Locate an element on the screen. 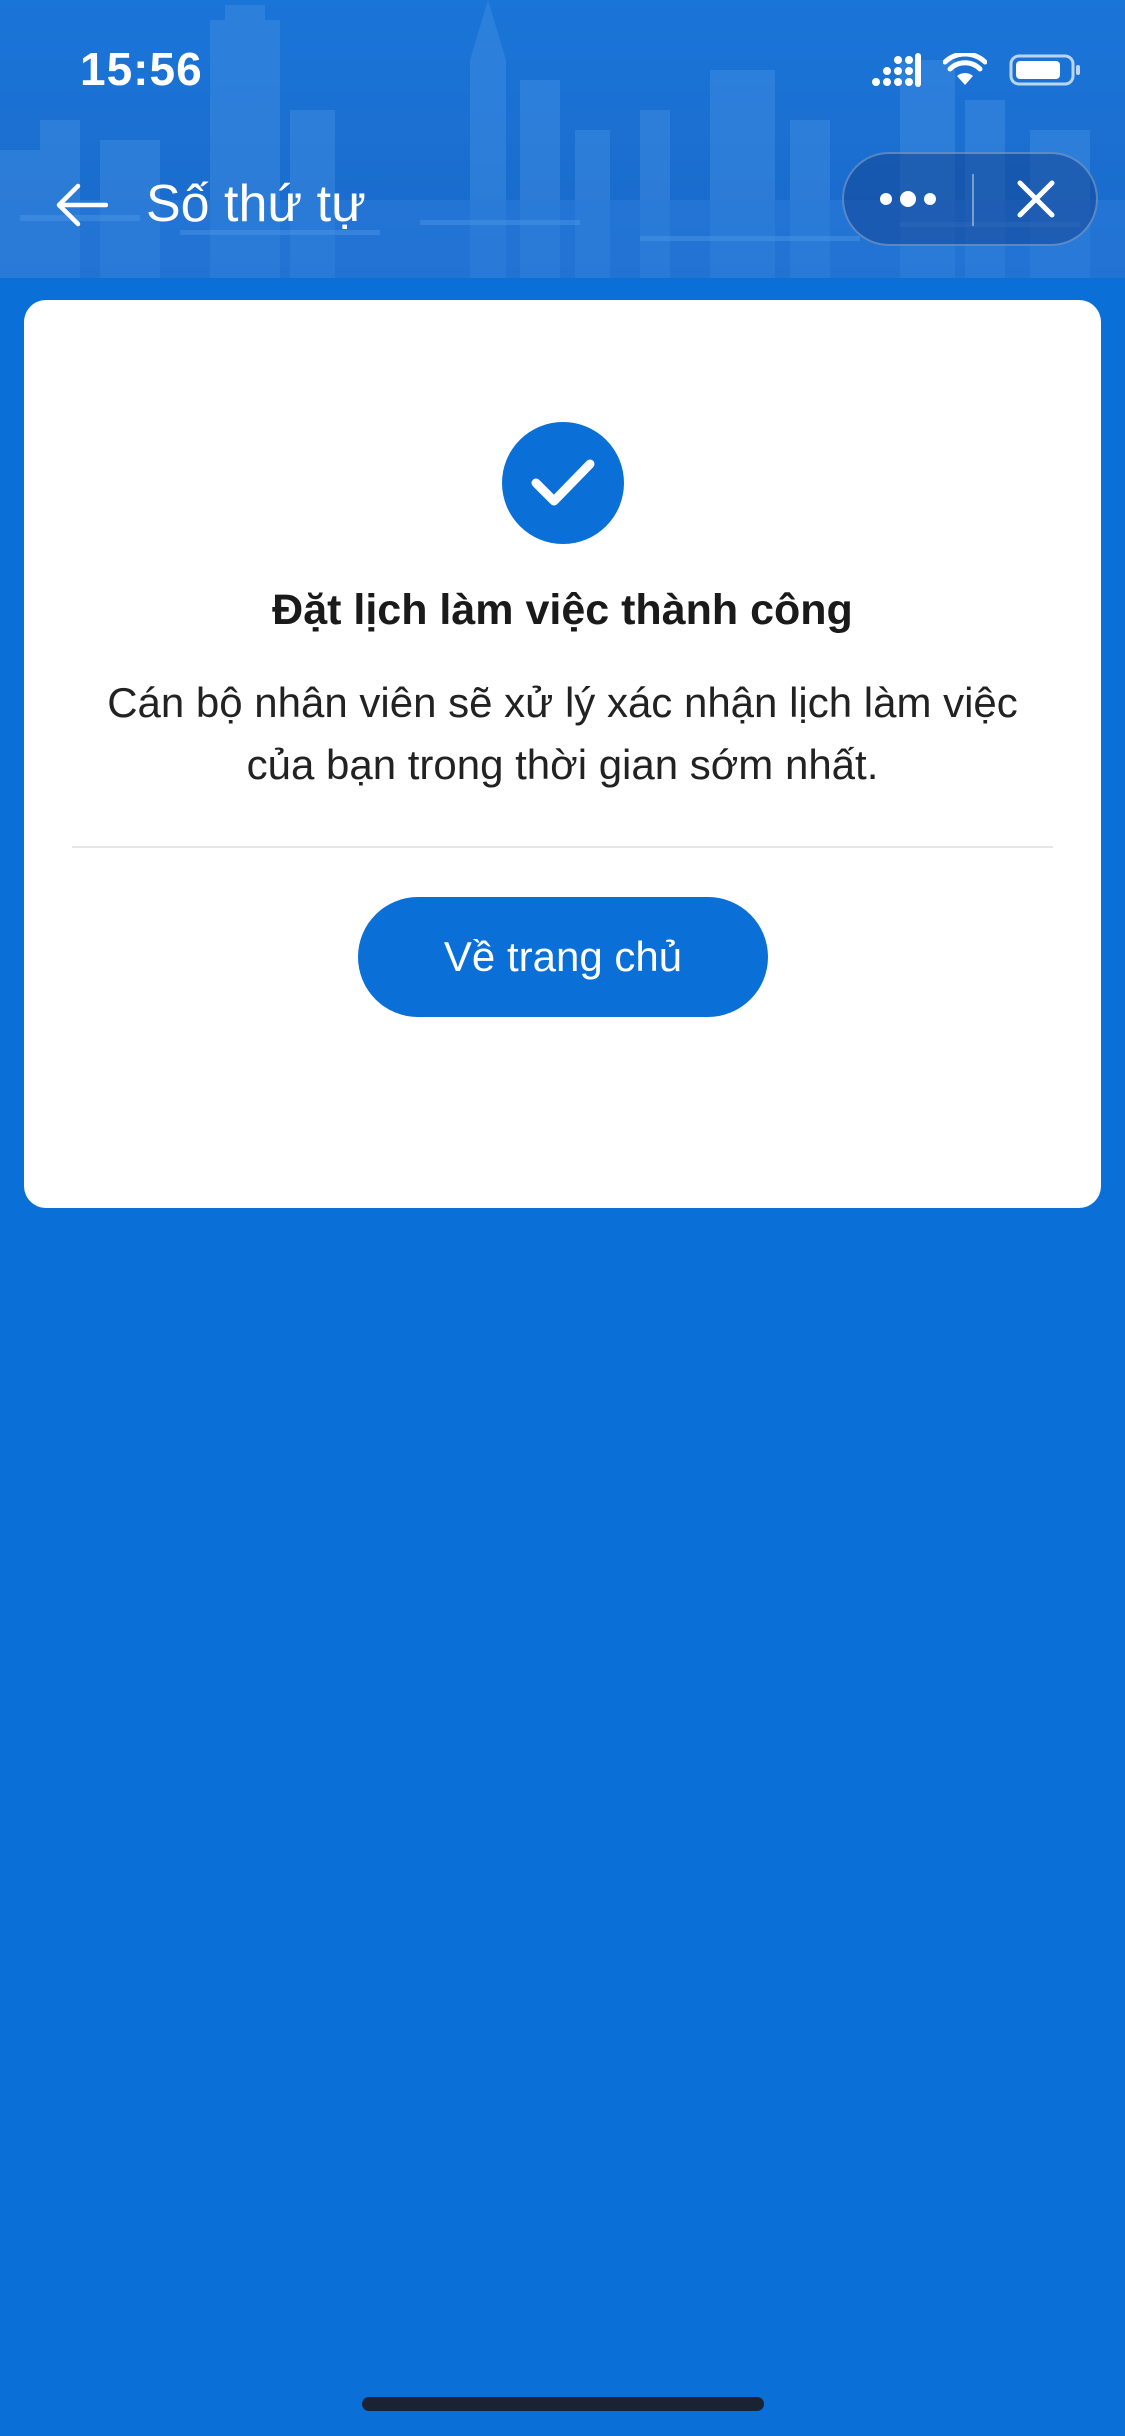 The height and width of the screenshot is (2436, 1125). battery-icon is located at coordinates (1044, 70).